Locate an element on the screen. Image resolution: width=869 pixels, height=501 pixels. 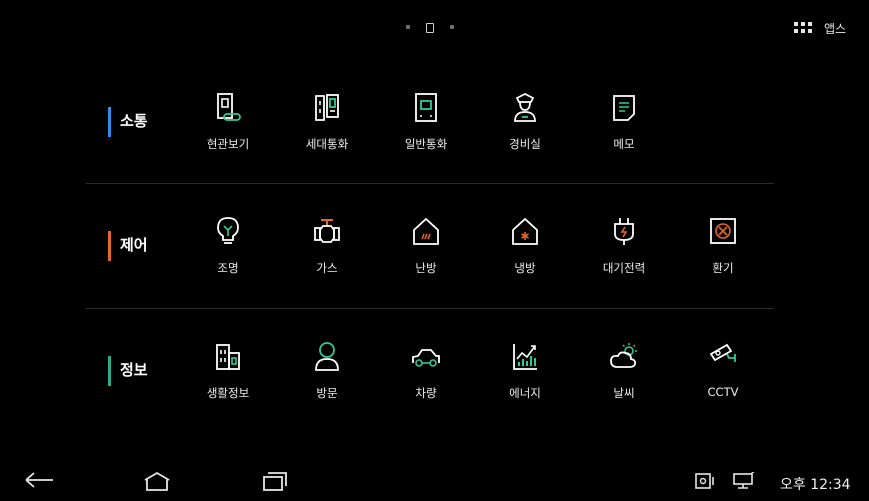
visitor-icon is located at coordinates (327, 356).